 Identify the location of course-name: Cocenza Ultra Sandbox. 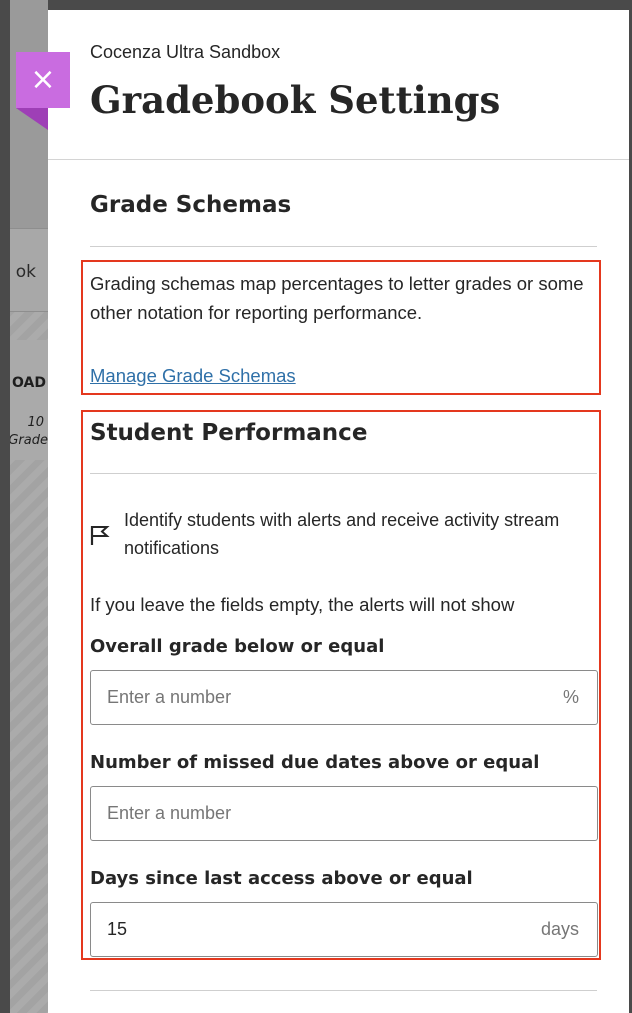
(185, 52).